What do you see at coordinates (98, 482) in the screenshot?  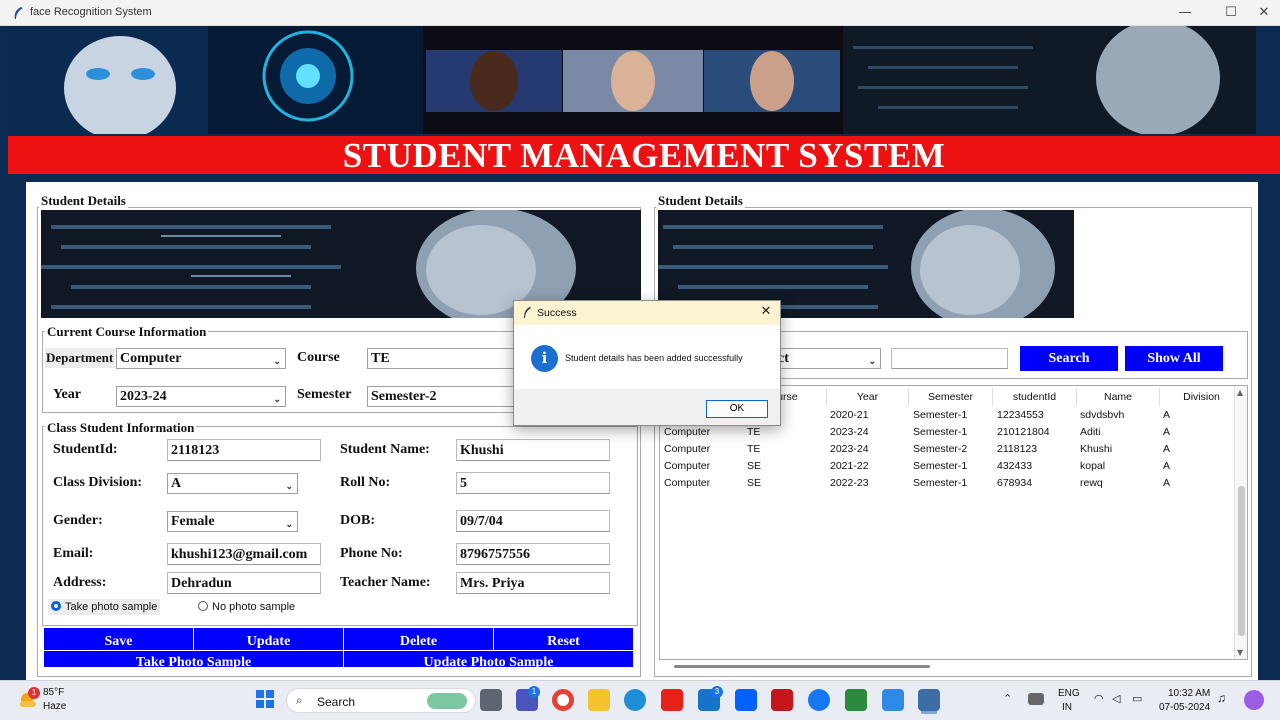 I see `division-label: Class Division:` at bounding box center [98, 482].